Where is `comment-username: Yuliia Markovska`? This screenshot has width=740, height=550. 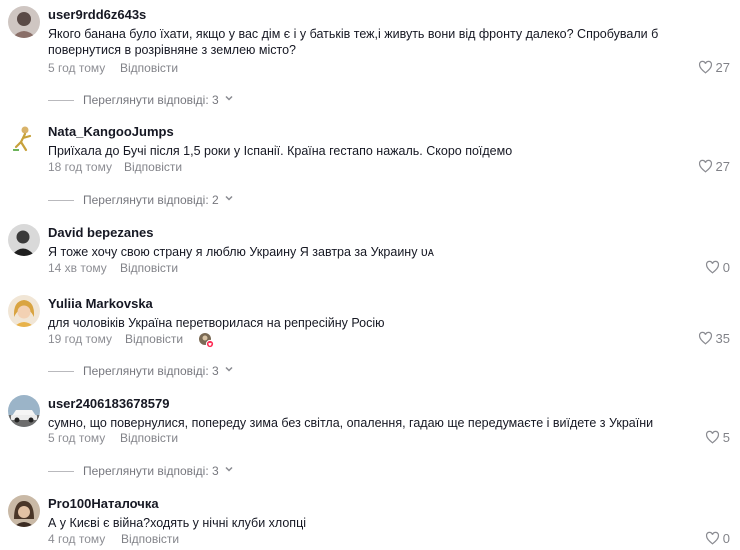
comment-username: Yuliia Markovska is located at coordinates (100, 303).